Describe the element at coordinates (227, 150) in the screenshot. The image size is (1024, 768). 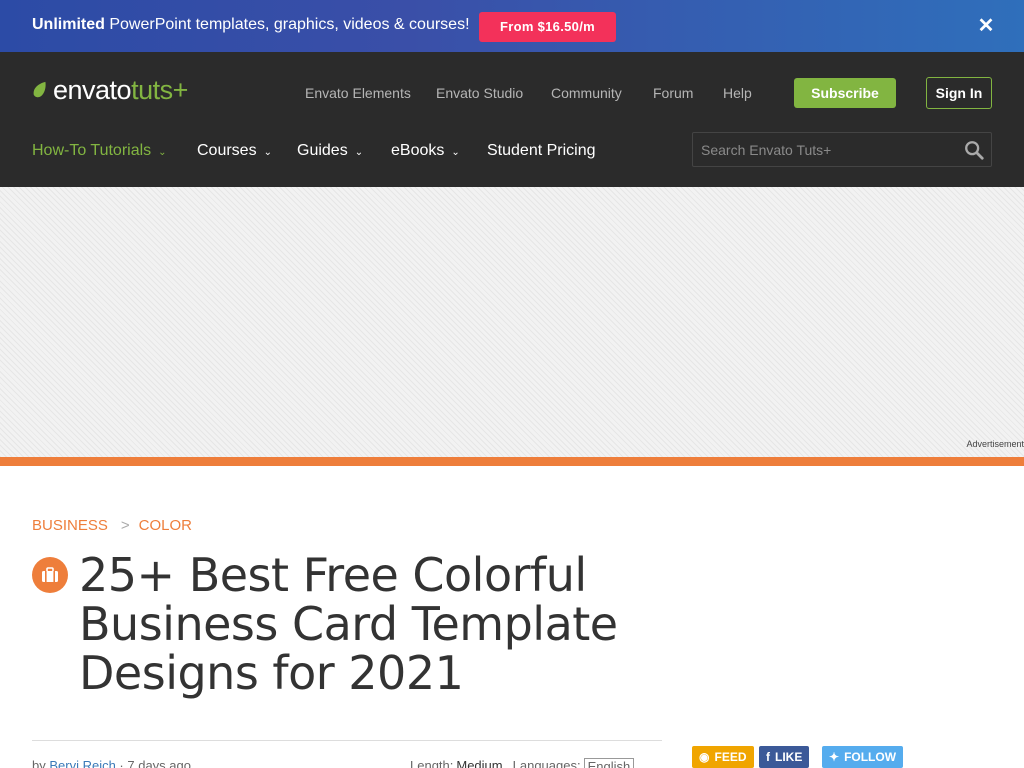
I see `nav-label: Courses` at that location.